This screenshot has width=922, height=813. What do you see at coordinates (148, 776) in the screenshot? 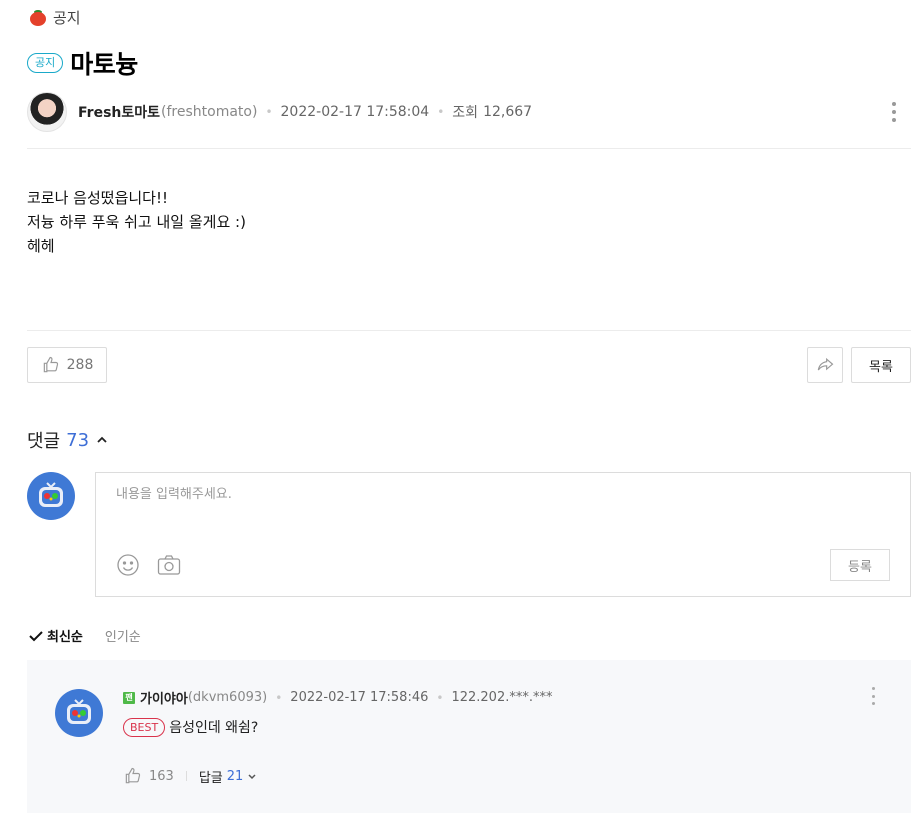
I see `comment-like-button: 163` at bounding box center [148, 776].